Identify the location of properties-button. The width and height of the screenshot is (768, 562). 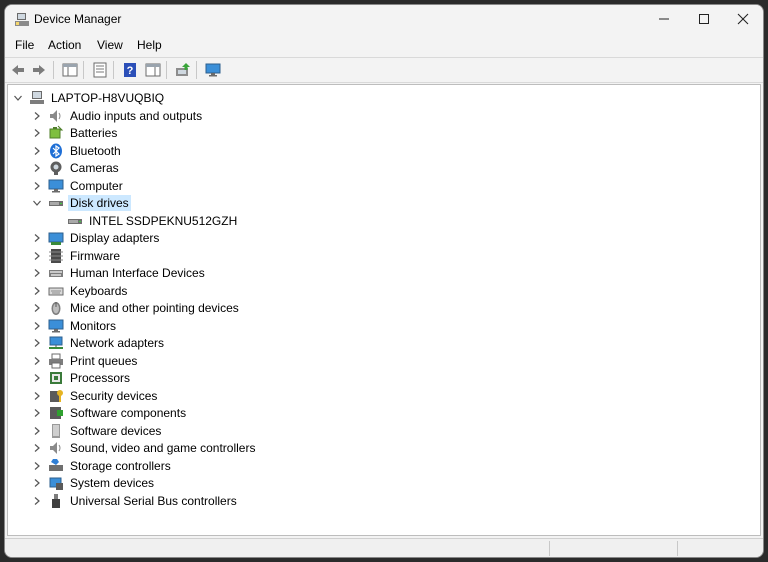
(100, 70).